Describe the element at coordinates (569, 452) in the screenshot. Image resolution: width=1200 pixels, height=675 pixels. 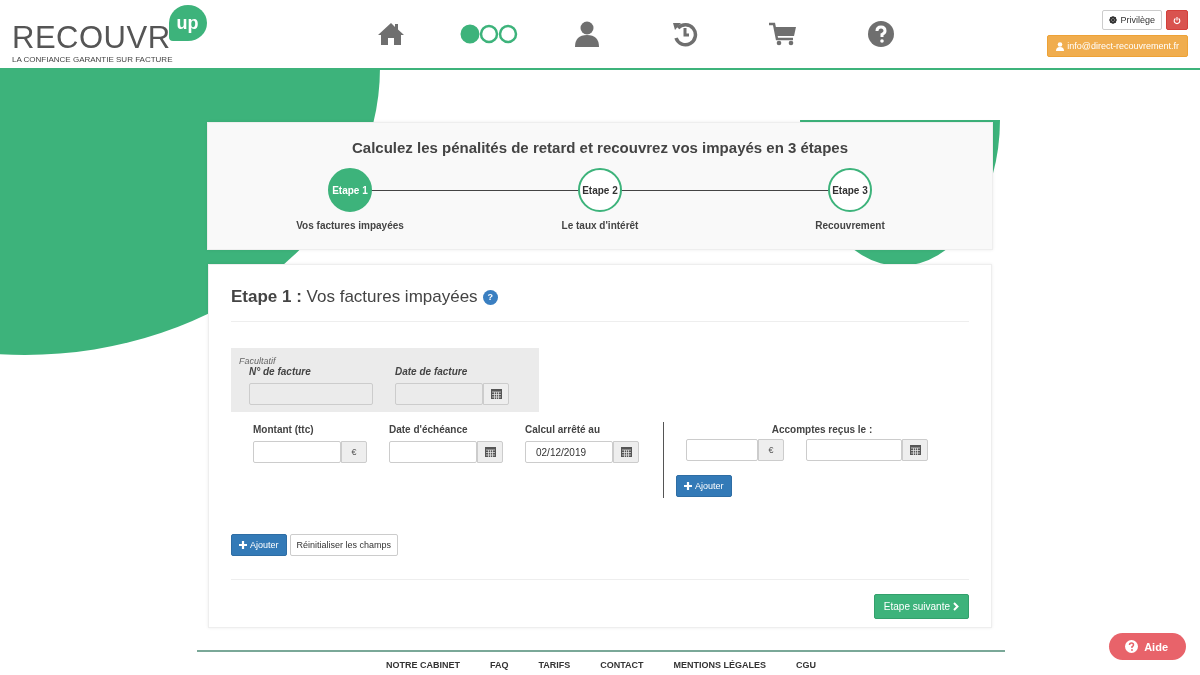
I see `date-field: 02/12/2019` at that location.